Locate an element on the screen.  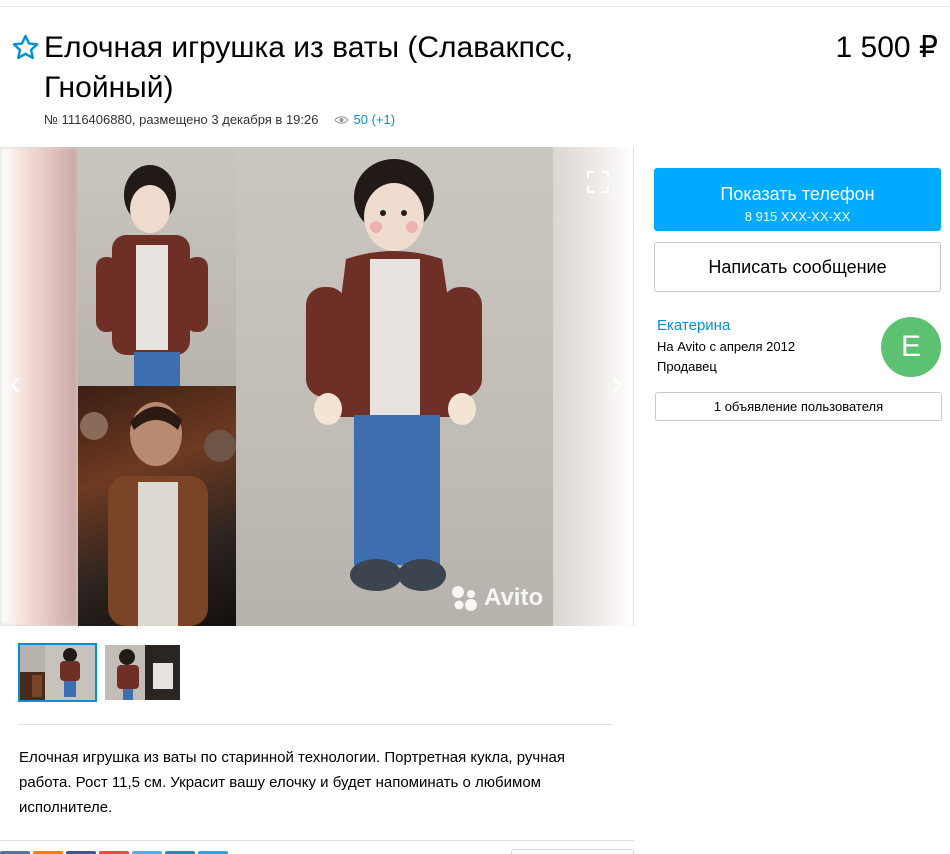
star-icon is located at coordinates (25, 47).